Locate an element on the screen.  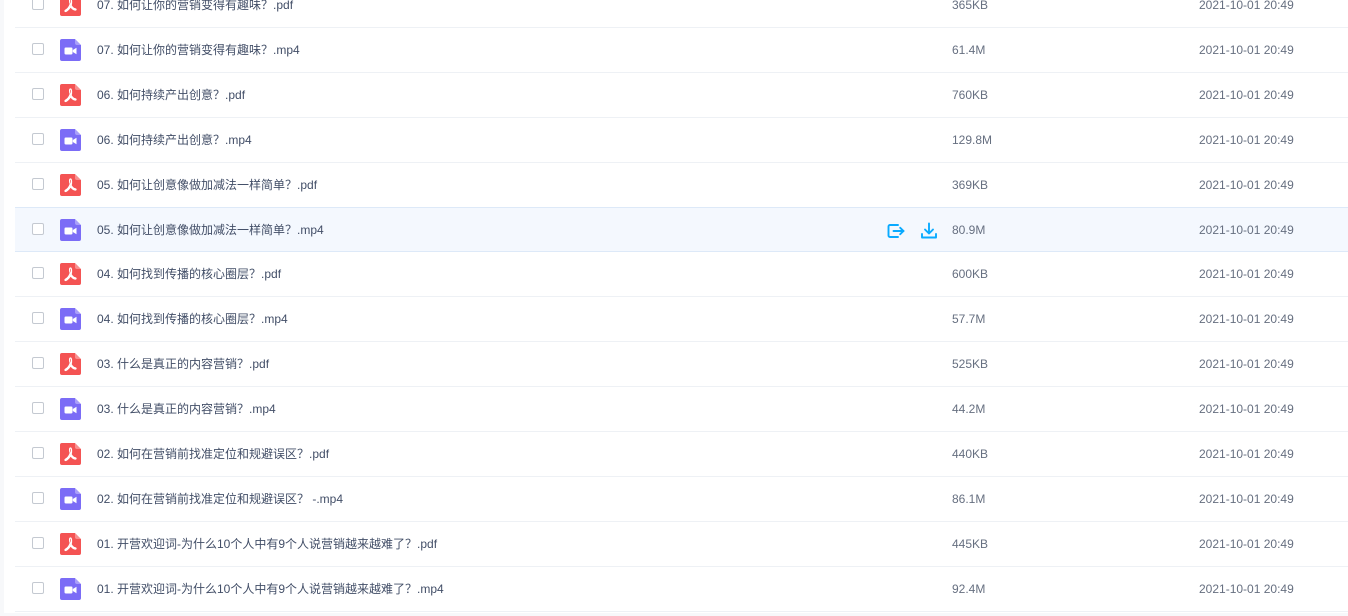
share-out-icon is located at coordinates (896, 231).